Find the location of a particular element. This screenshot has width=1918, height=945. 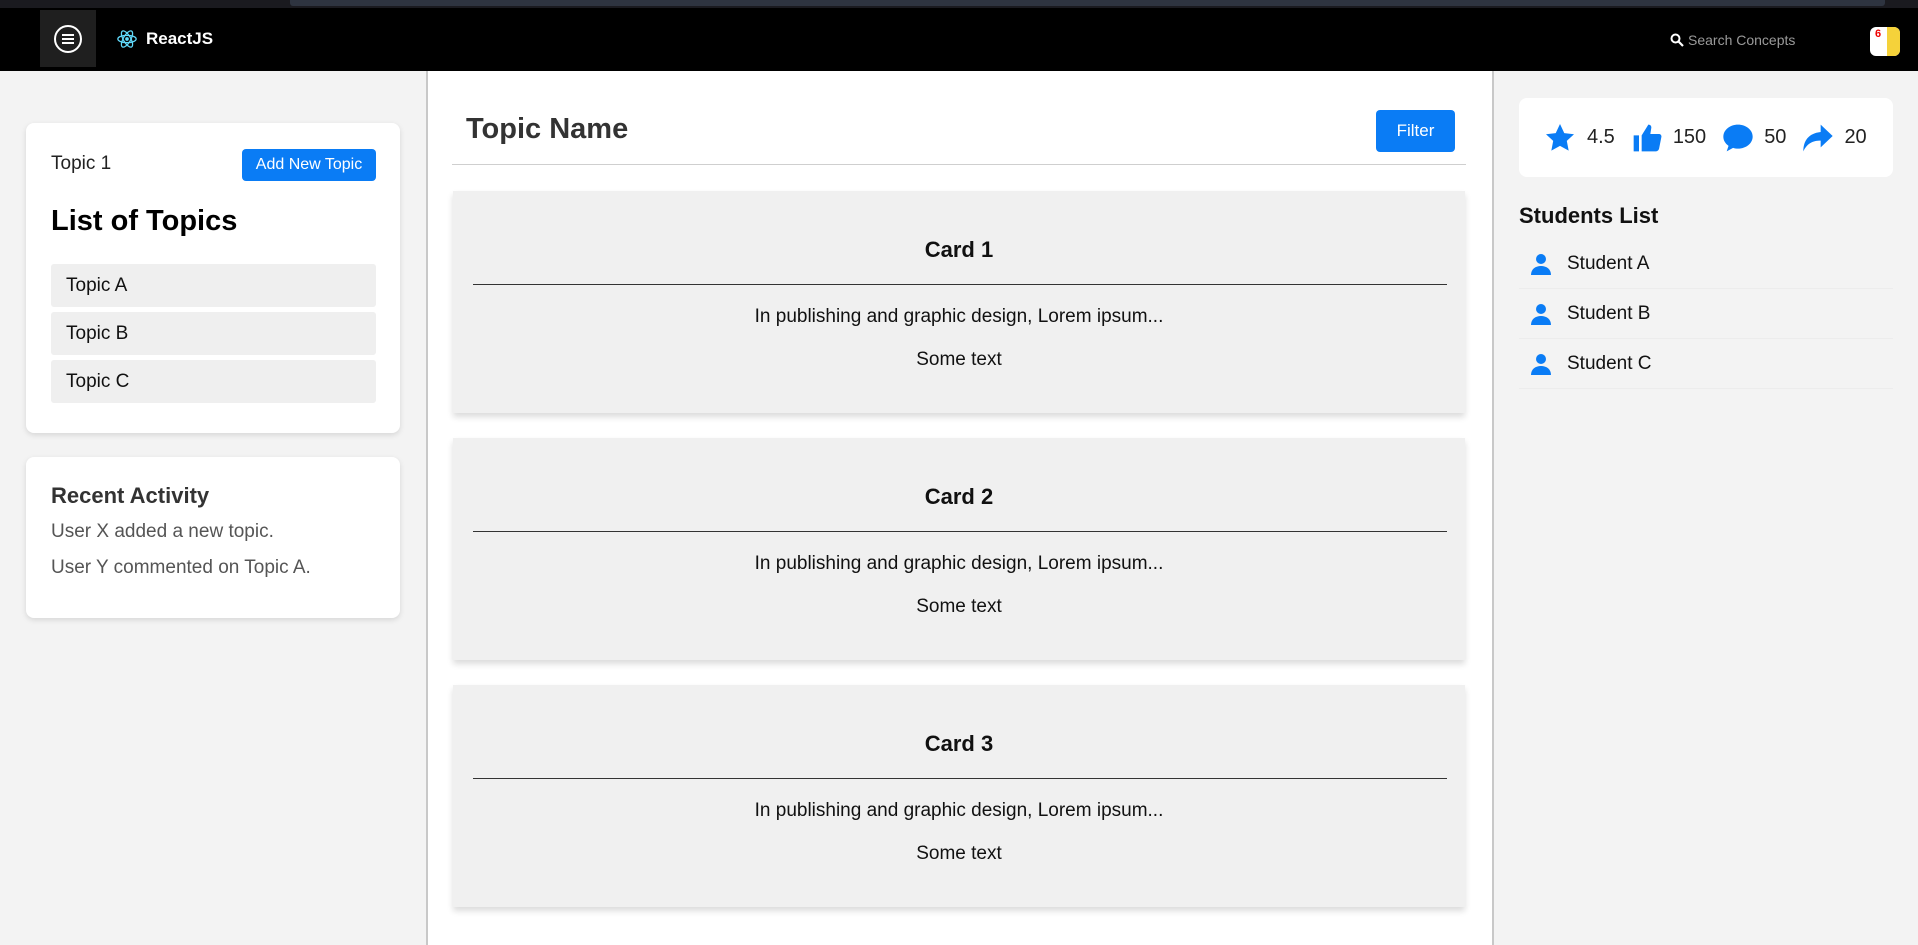

notification-indicator is located at coordinates (1893, 41).